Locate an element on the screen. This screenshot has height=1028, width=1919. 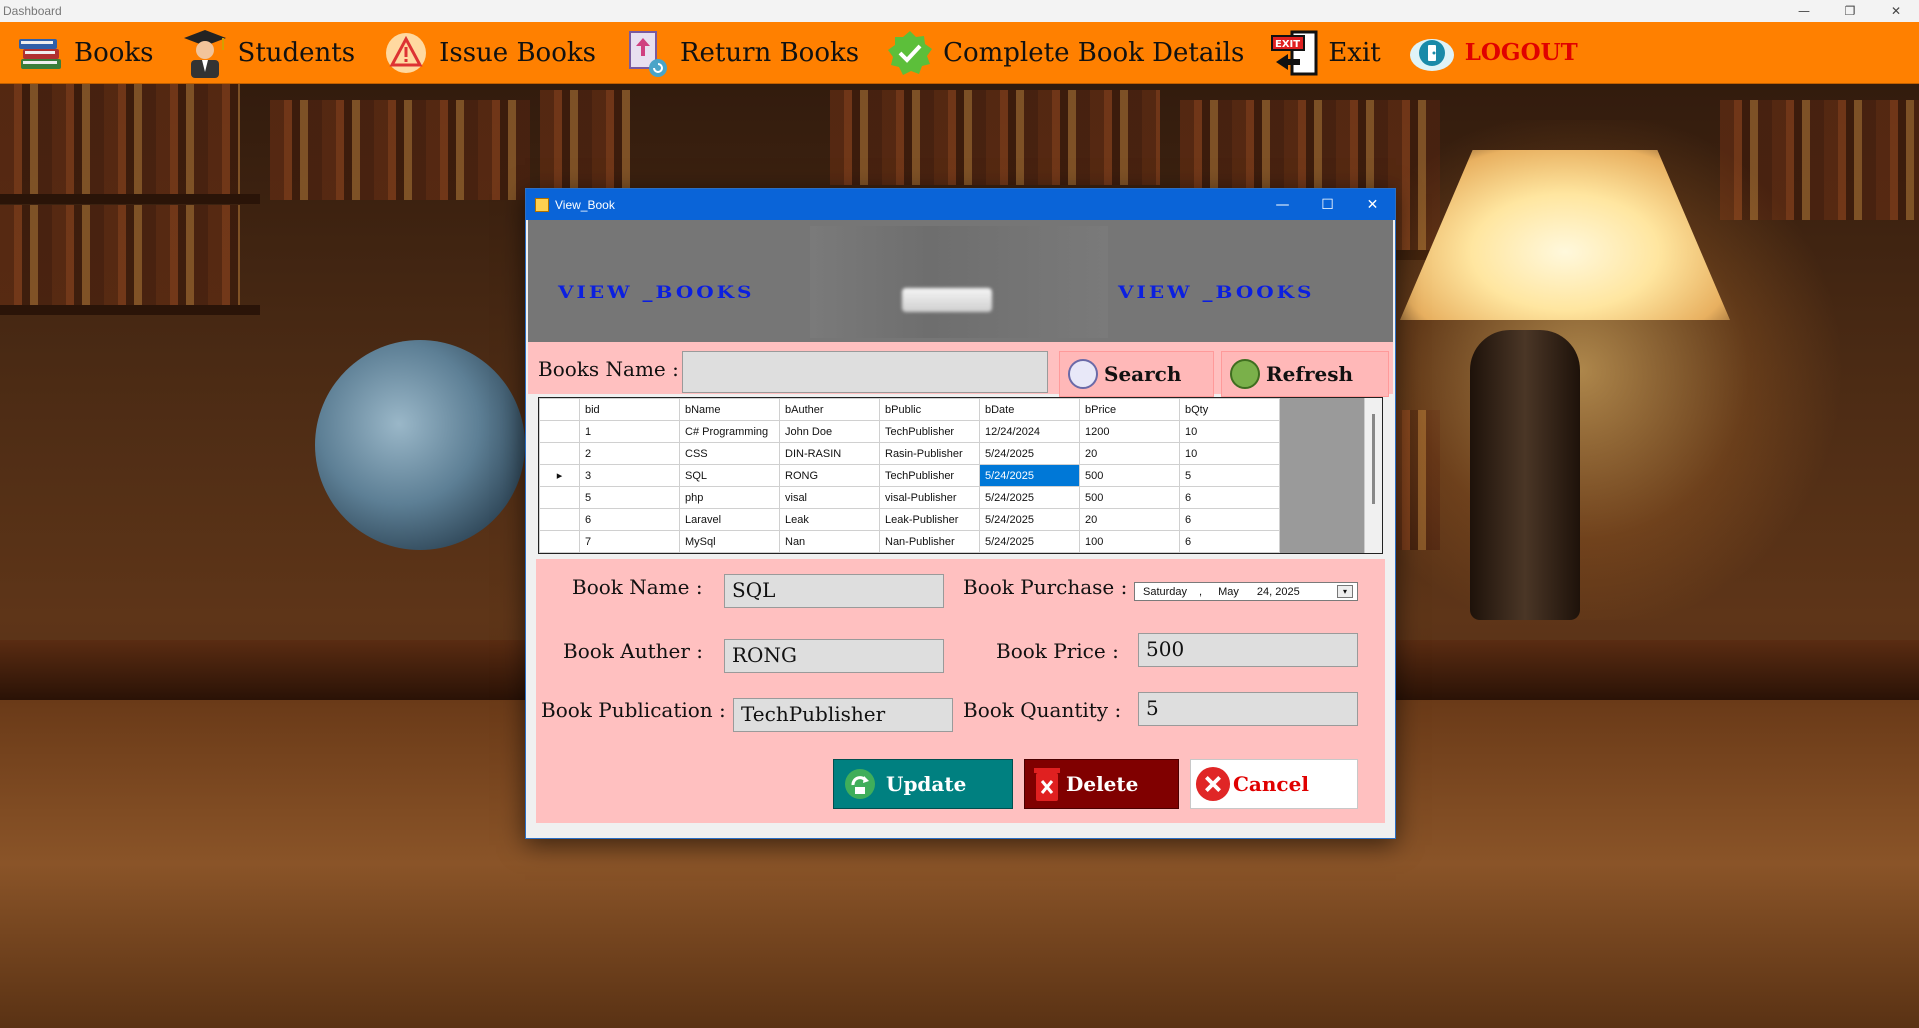
book-price-field: 500 is located at coordinates (1248, 650).